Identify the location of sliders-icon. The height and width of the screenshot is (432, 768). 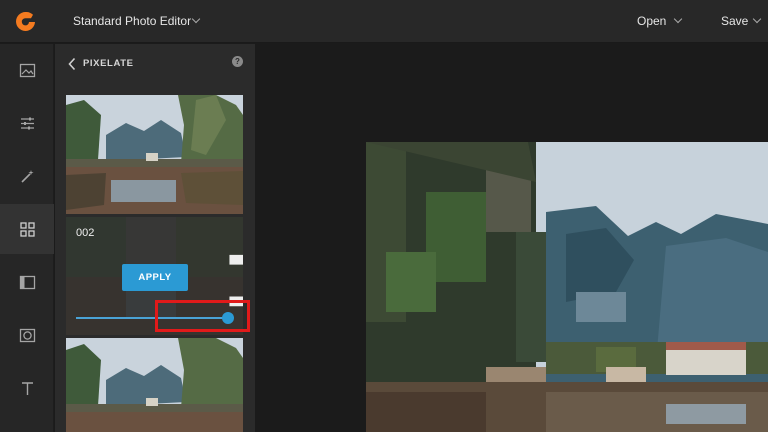
(27, 123).